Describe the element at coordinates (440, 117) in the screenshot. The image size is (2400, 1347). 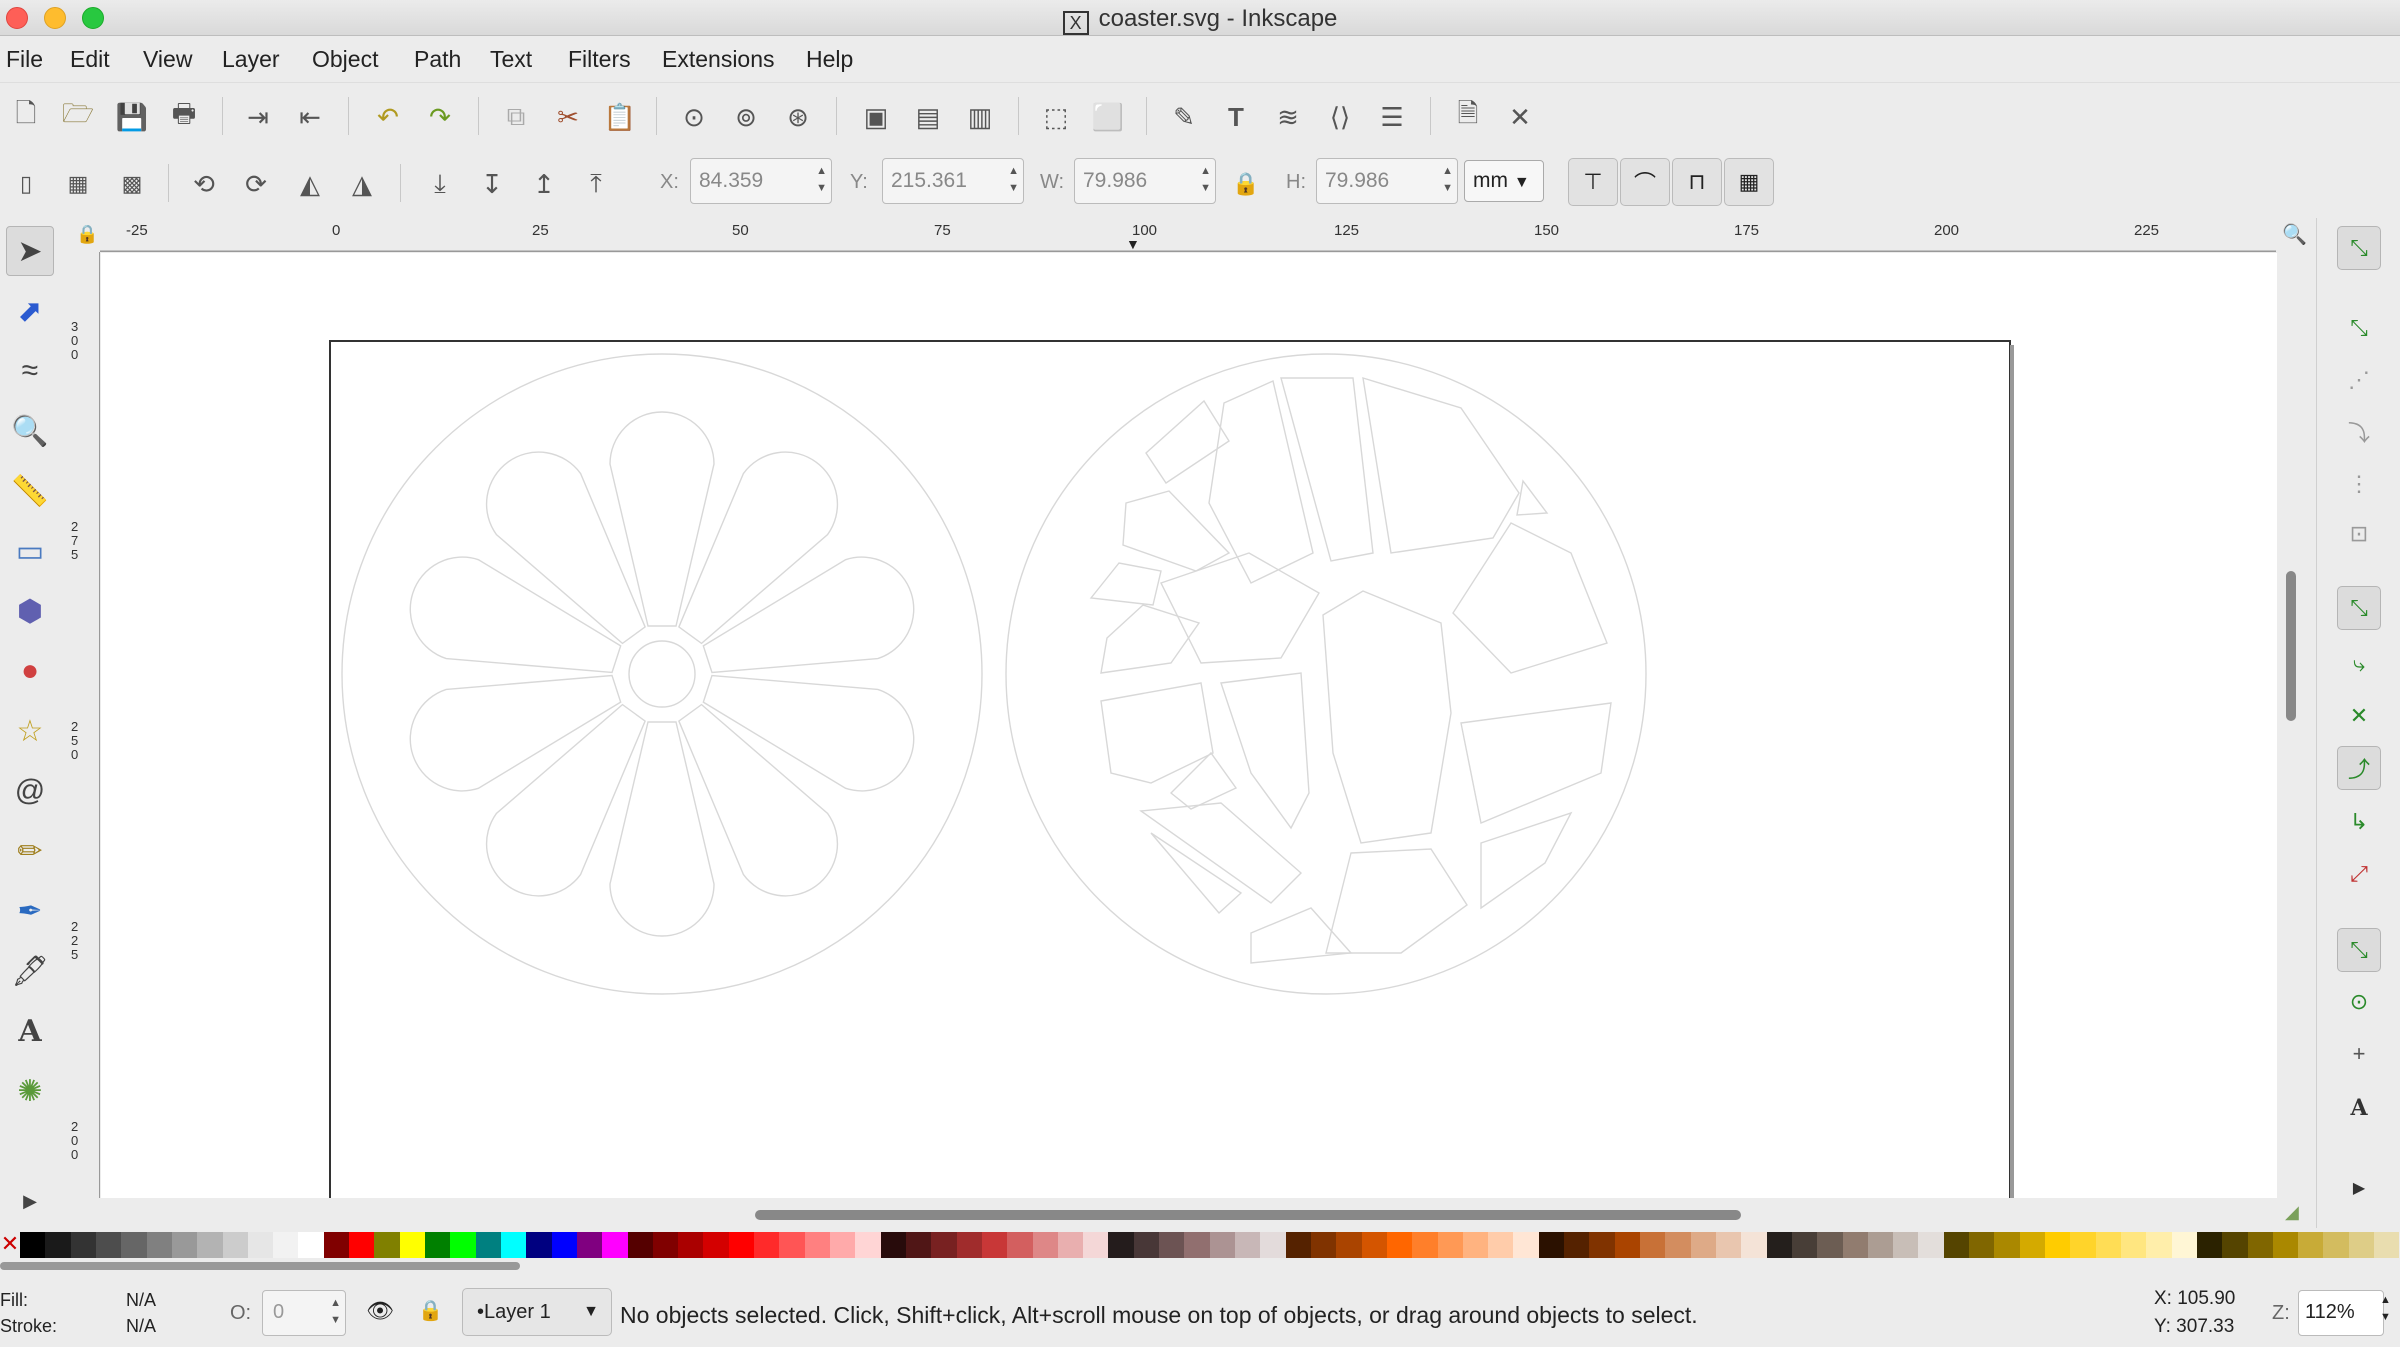
I see `redo-icon: ↷` at that location.